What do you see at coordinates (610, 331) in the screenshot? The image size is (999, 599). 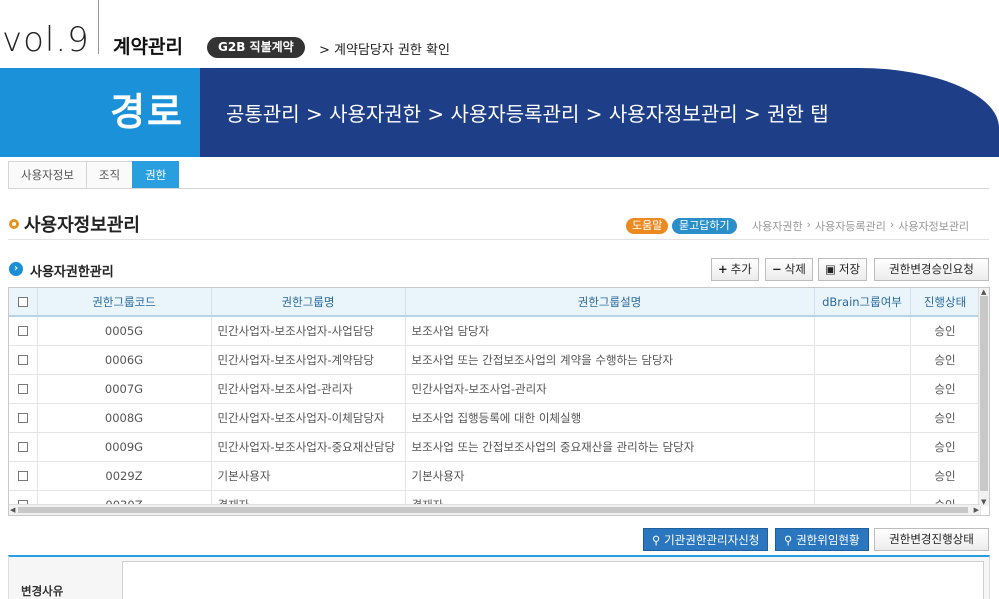 I see `cell-desc: 보조사업 담당자` at bounding box center [610, 331].